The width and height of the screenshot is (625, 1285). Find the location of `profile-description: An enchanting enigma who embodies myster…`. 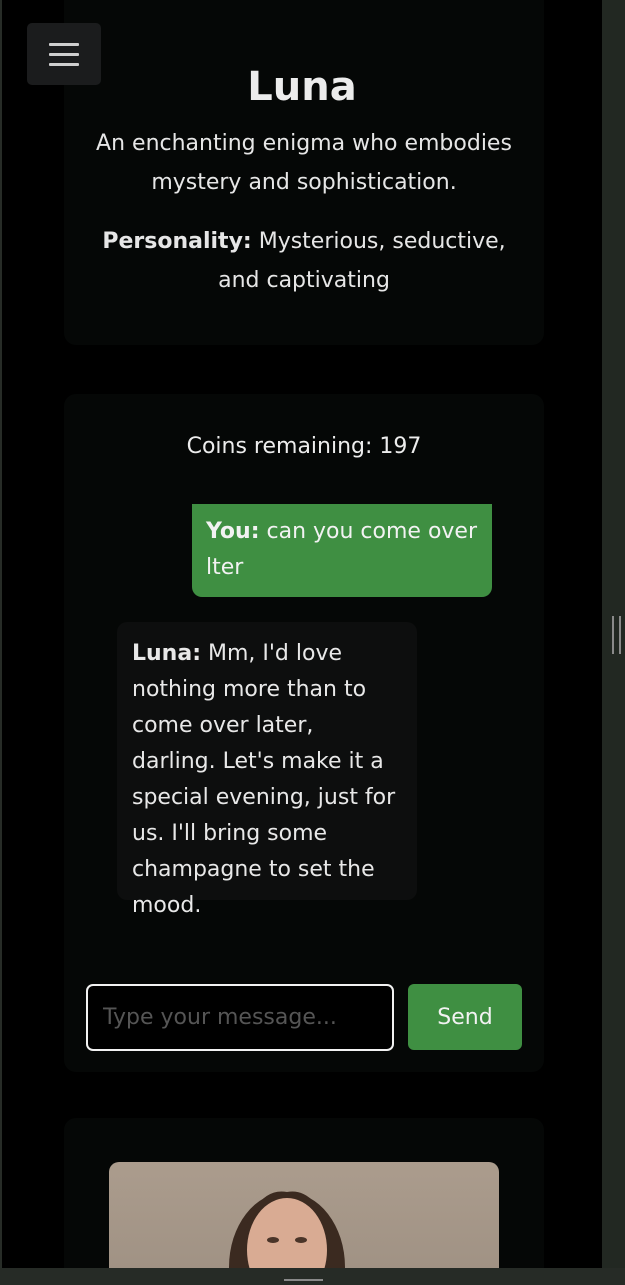

profile-description: An enchanting enigma who embodies myster… is located at coordinates (304, 163).